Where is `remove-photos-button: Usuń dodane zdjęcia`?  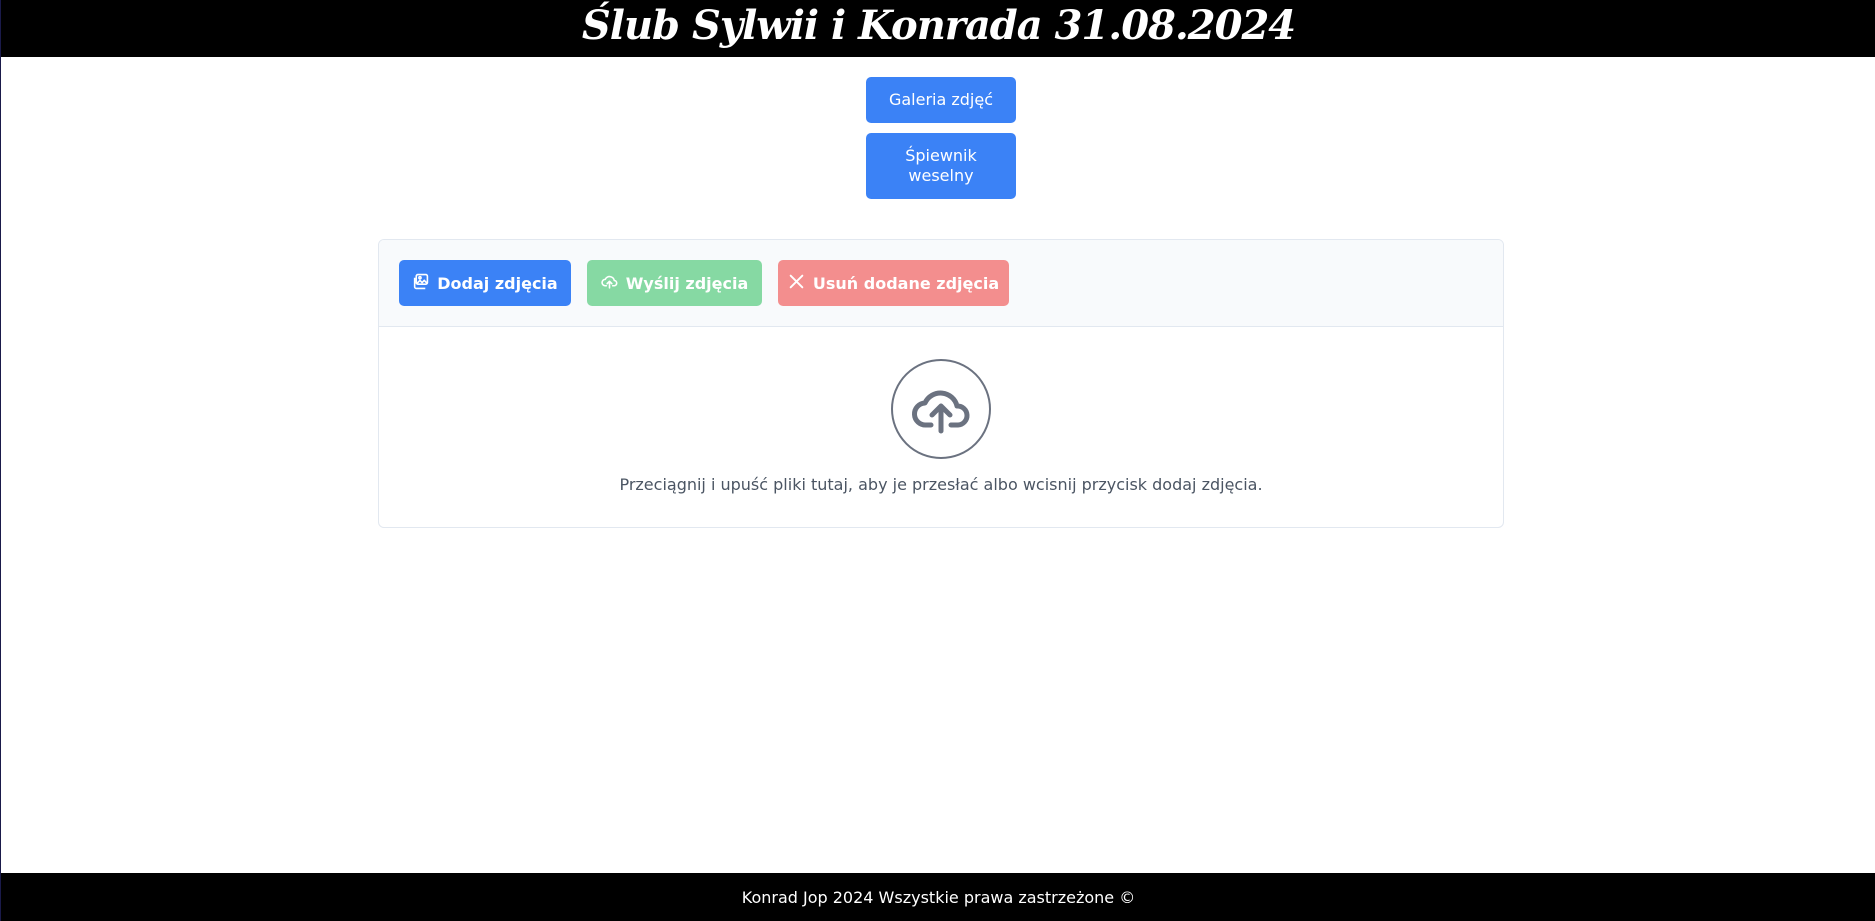 remove-photos-button: Usuń dodane zdjęcia is located at coordinates (893, 283).